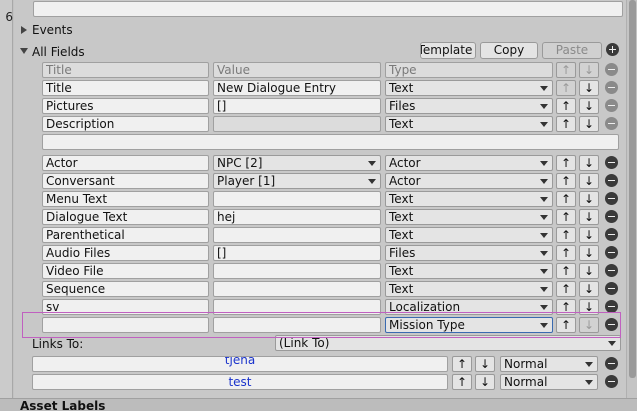 This screenshot has height=411, width=637. Describe the element at coordinates (24, 30) in the screenshot. I see `events-foldout-arrow-icon` at that location.